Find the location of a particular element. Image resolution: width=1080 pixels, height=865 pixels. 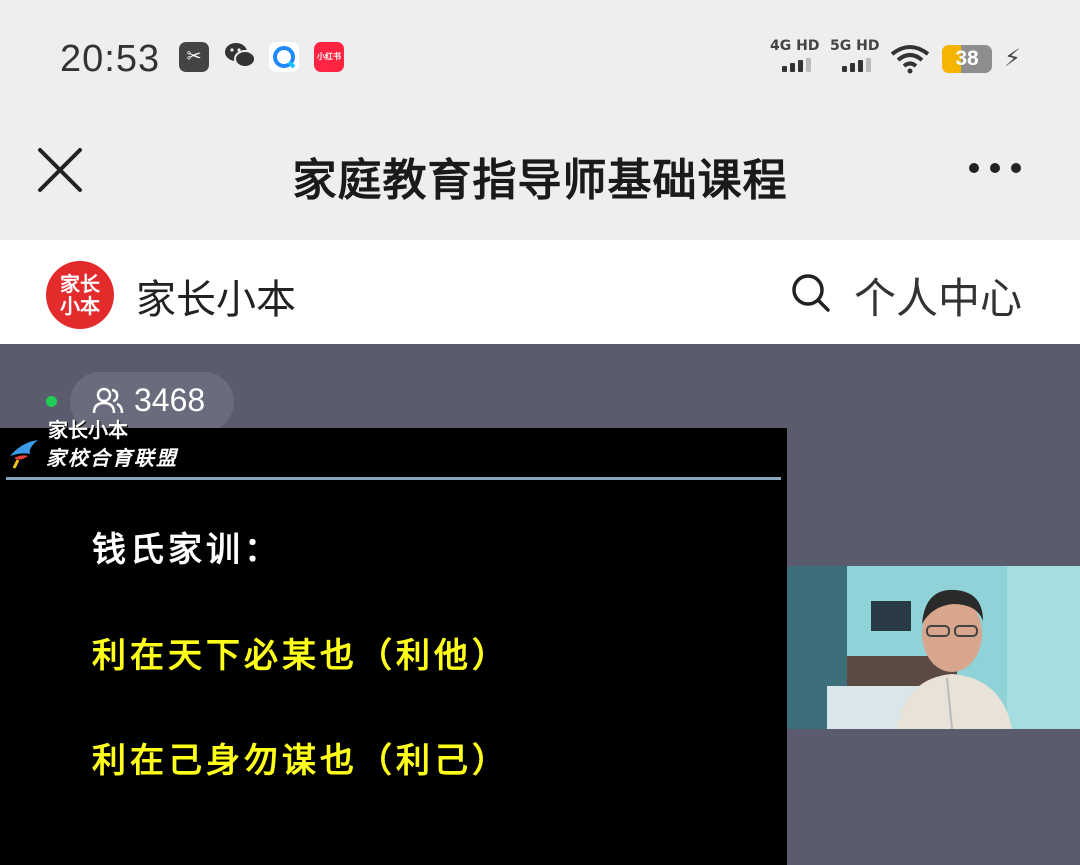

speaker-camera-feed is located at coordinates (933, 647).